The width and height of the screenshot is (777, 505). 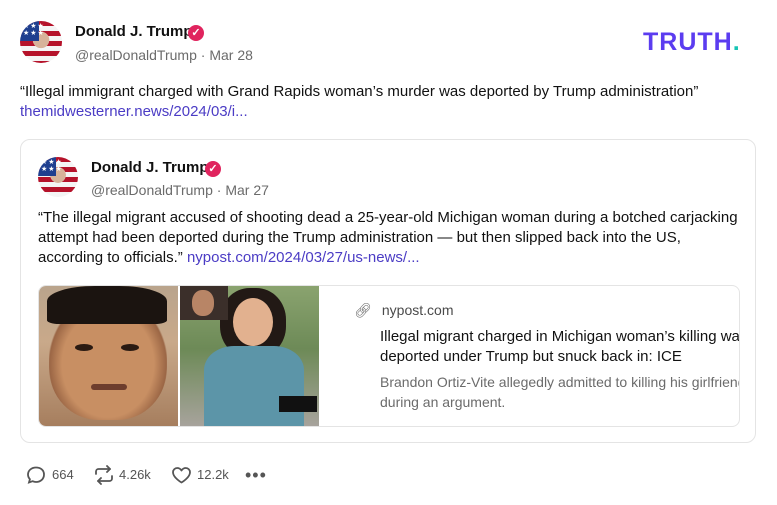 I want to click on repost-count: 4.26k, so click(x=135, y=474).